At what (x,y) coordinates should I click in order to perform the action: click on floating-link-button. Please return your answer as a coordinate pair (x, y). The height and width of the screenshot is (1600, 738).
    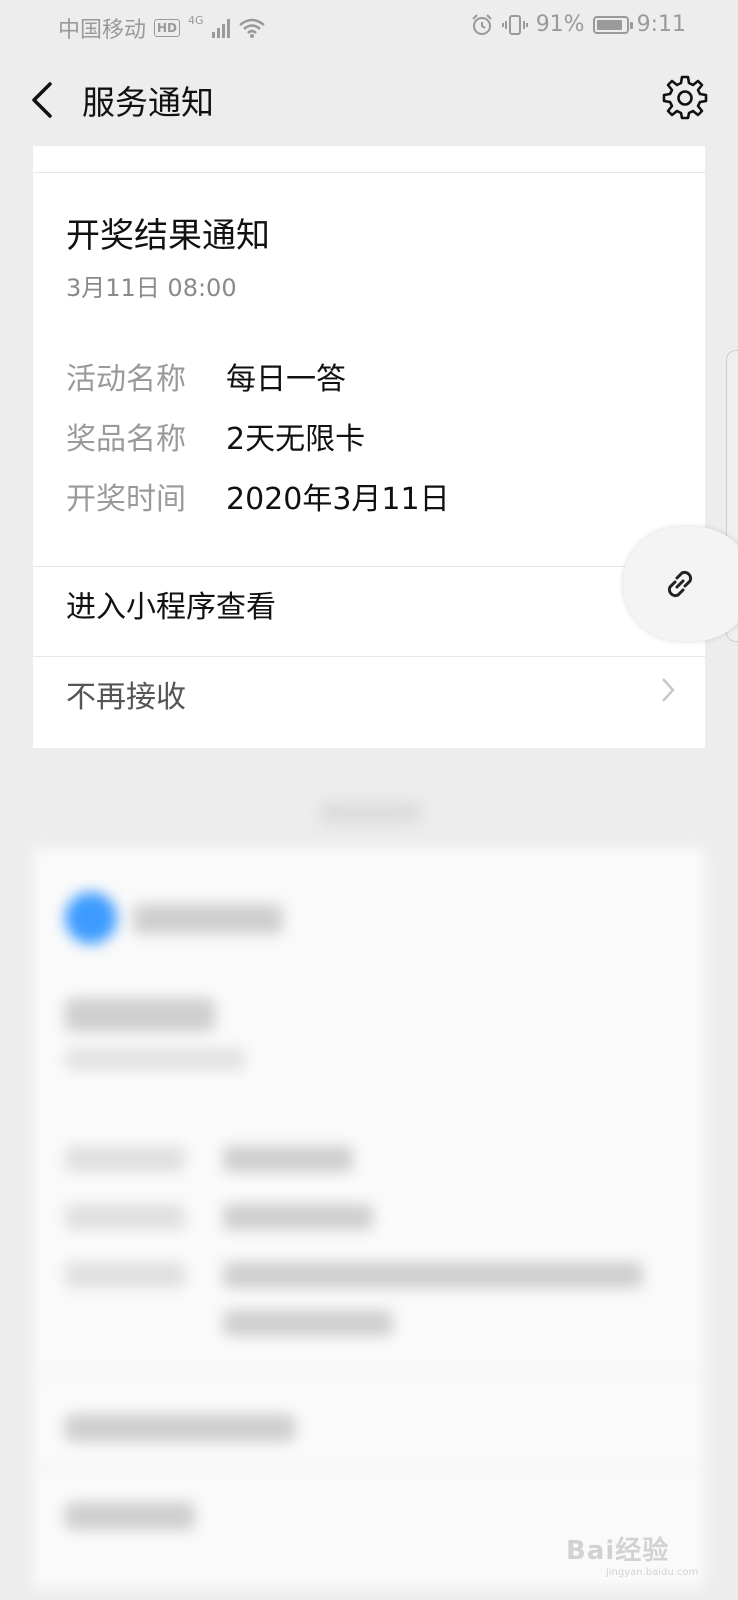
    Looking at the image, I should click on (680, 584).